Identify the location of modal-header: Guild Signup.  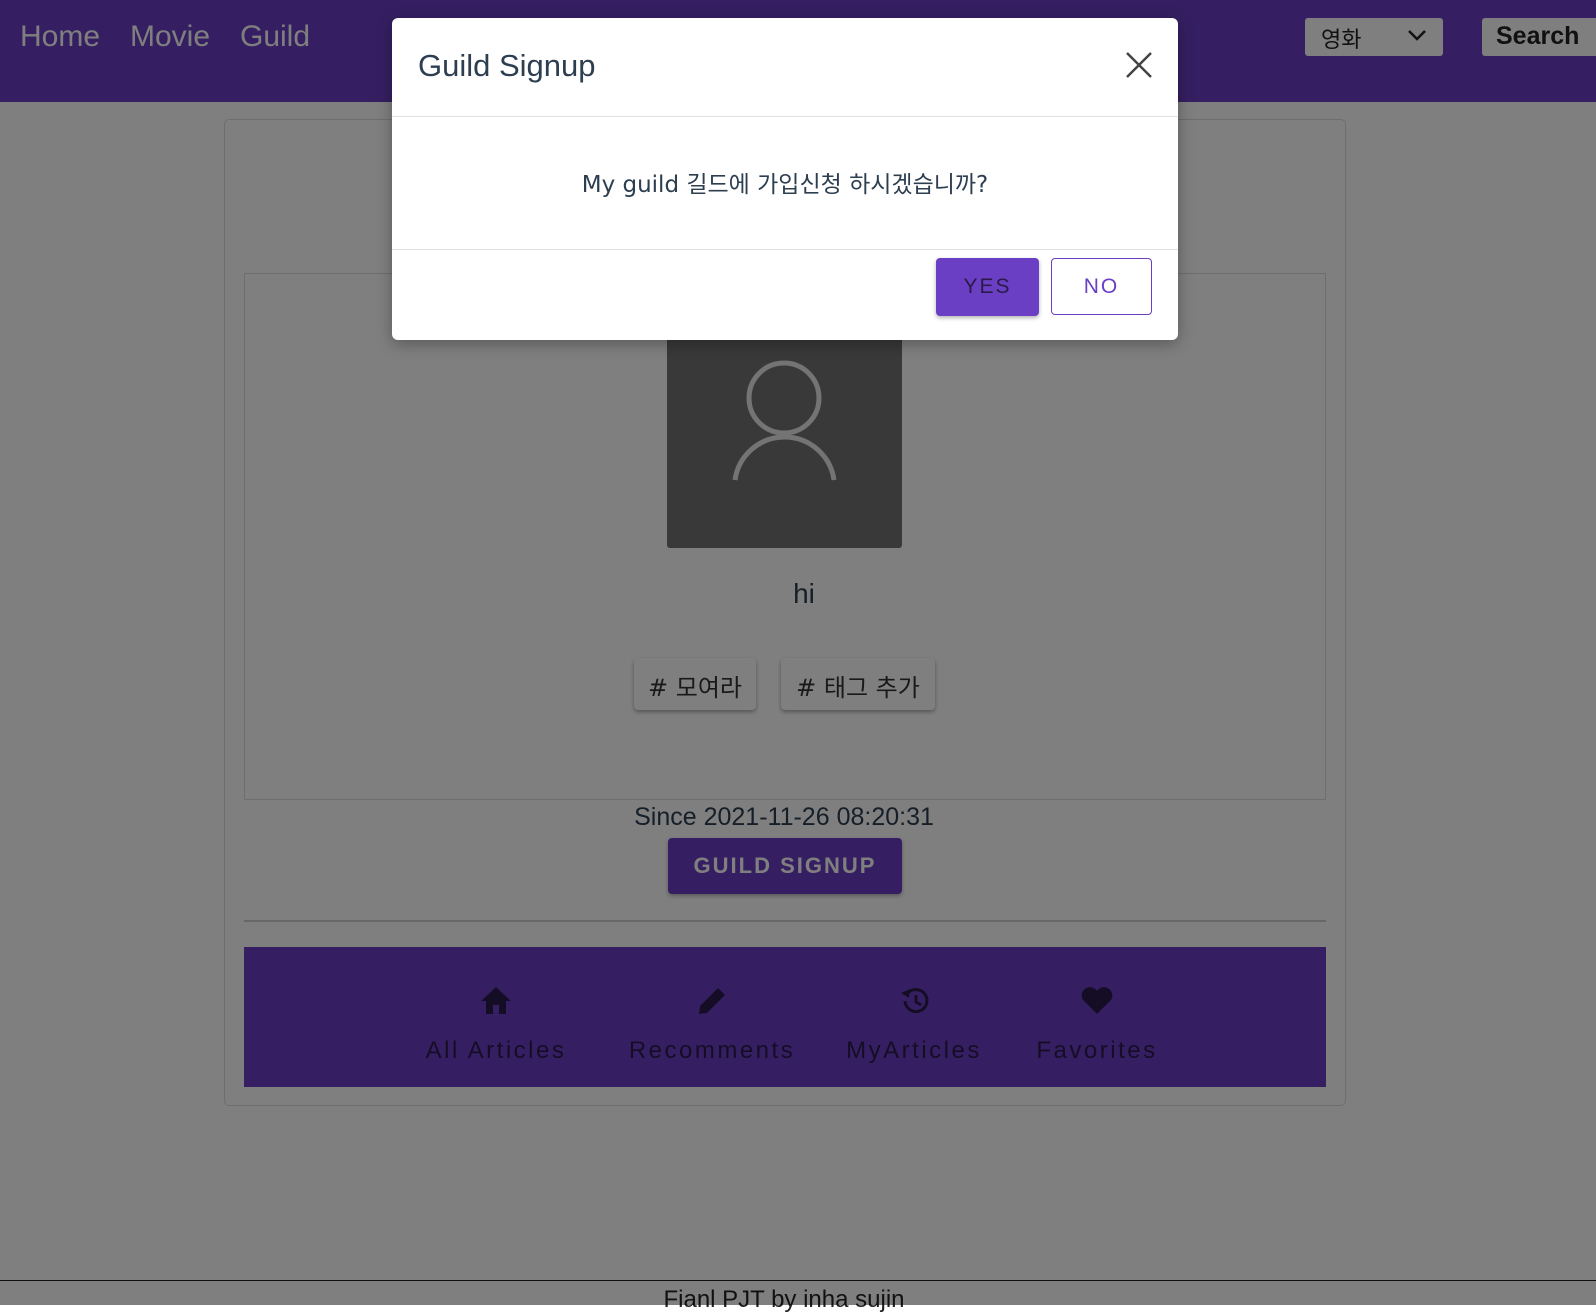
(785, 67).